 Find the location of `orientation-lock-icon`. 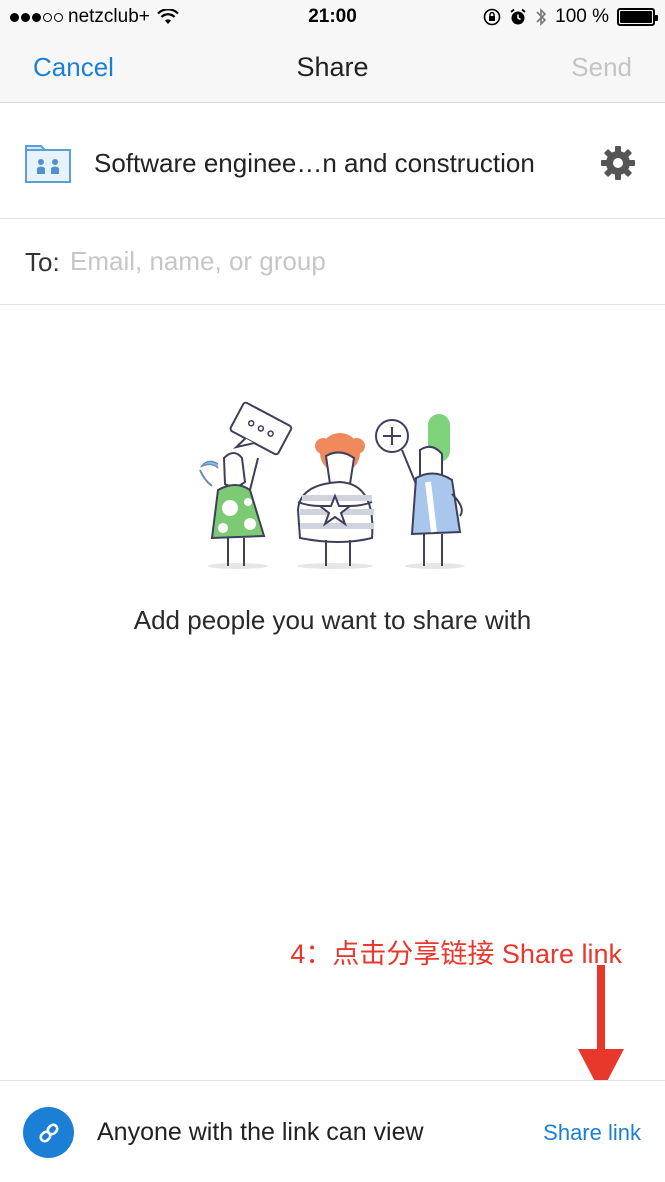

orientation-lock-icon is located at coordinates (492, 17).